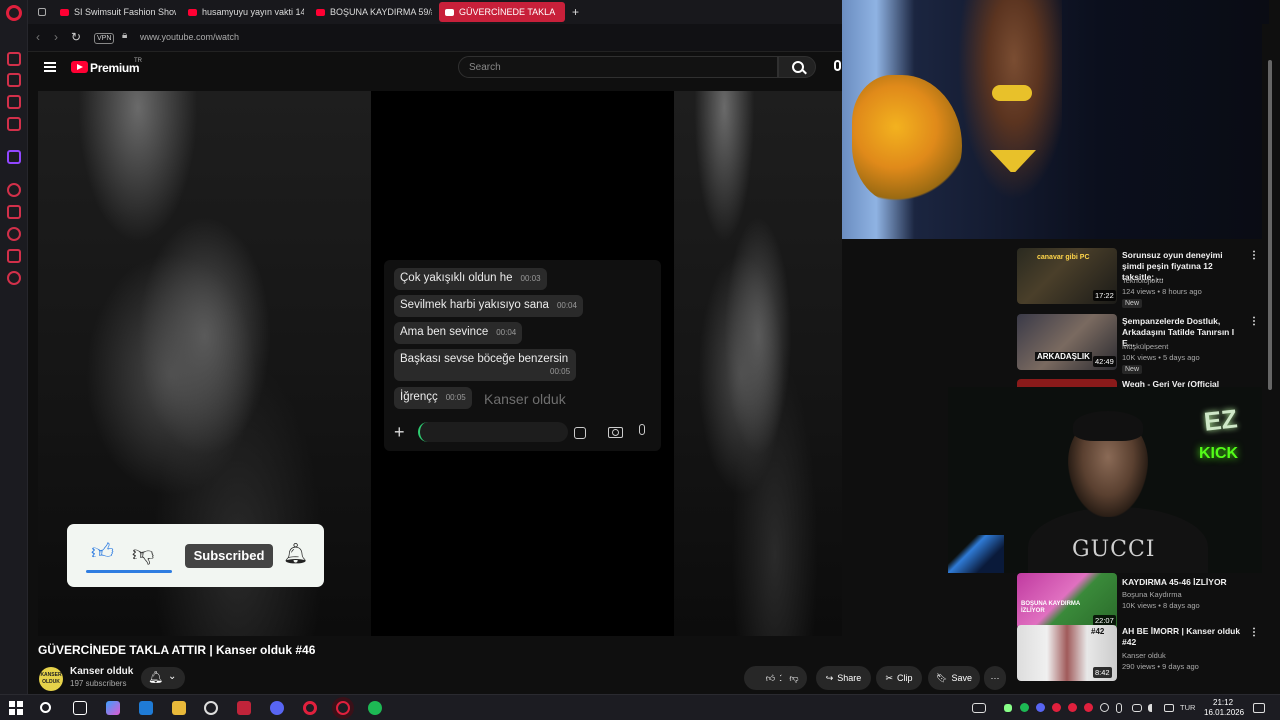 This screenshot has height=720, width=1280. What do you see at coordinates (979, 708) in the screenshot?
I see `keyboard-icon` at bounding box center [979, 708].